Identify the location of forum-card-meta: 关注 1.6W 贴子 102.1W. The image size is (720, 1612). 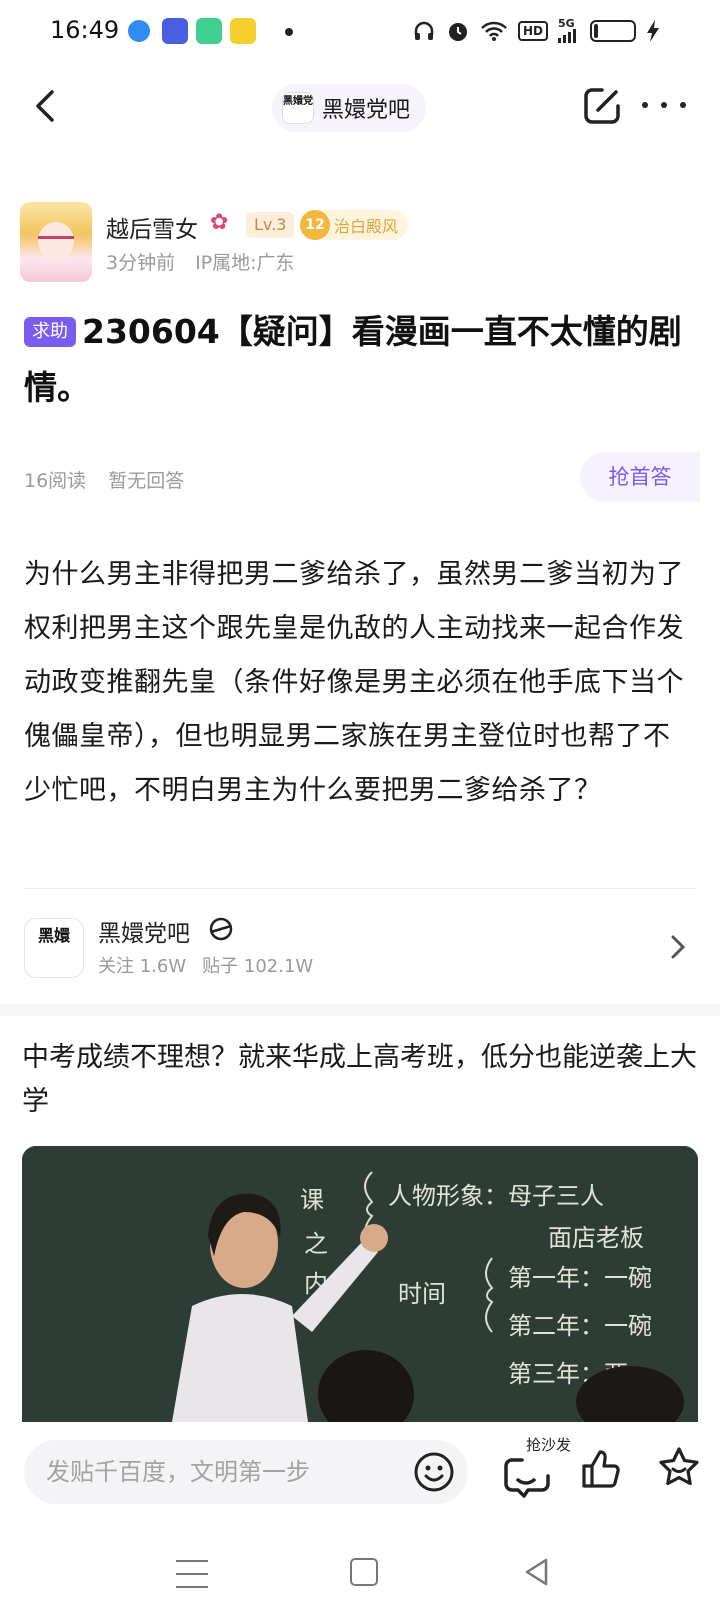
(205, 965).